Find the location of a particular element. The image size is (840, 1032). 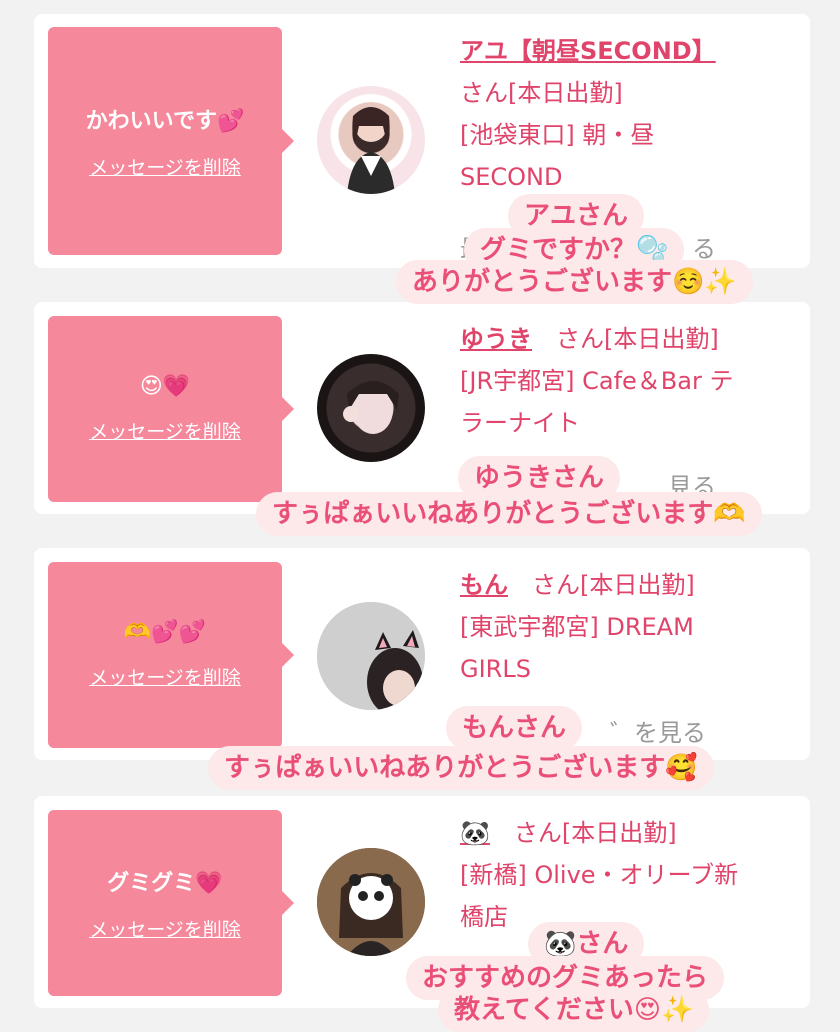

message-bubble: かわいいです💕 メッセージを削除 is located at coordinates (171, 141).